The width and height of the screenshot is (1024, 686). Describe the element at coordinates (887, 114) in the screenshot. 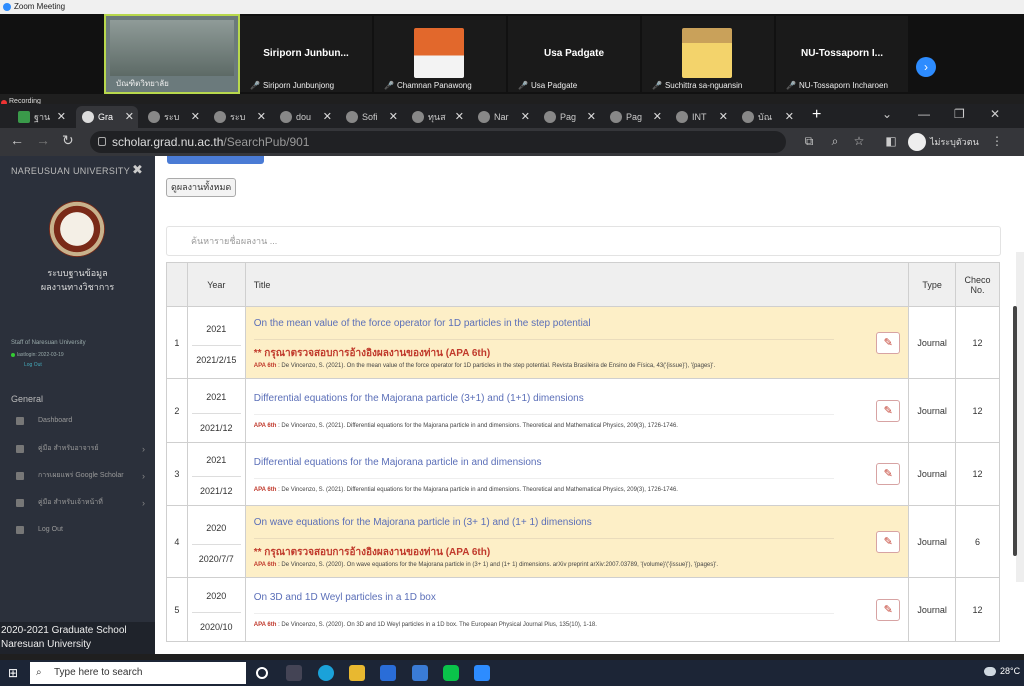

I see `tab-search-chevron-icon: ⌄` at that location.